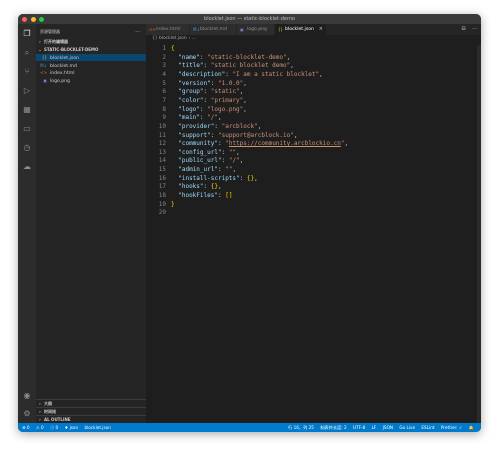 This screenshot has width=500, height=457. I want to click on explorer-title: 资源管理器, so click(50, 31).